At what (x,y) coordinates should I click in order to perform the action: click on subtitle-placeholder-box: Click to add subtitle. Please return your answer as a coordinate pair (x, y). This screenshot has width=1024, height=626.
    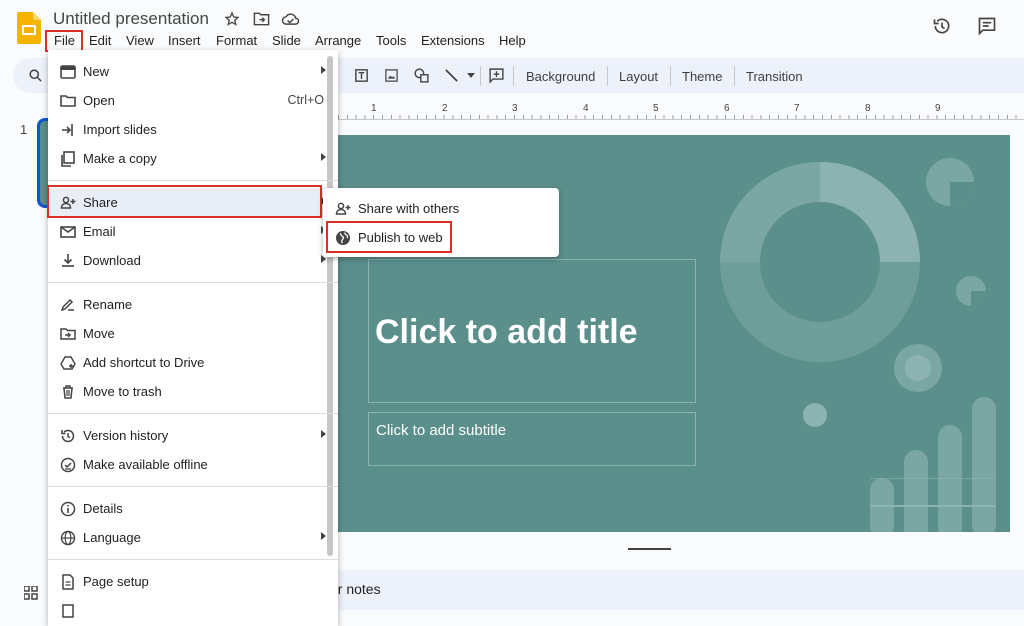
    Looking at the image, I should click on (532, 439).